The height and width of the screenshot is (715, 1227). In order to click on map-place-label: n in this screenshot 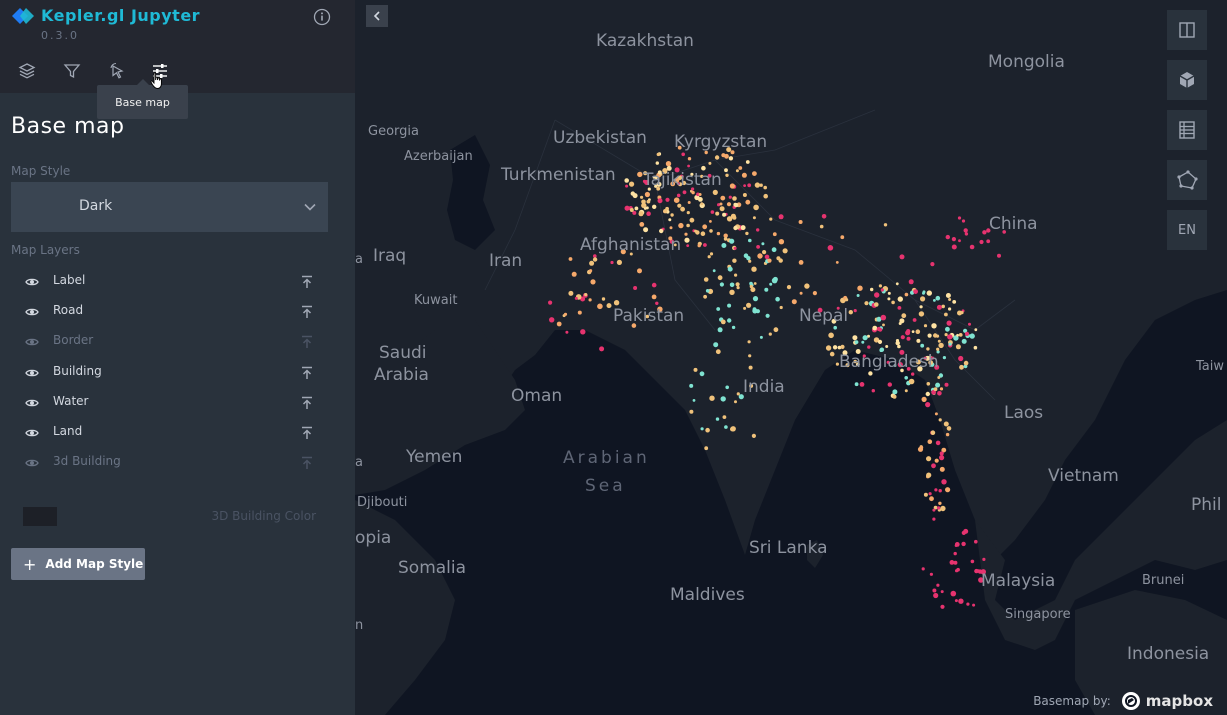, I will do `click(359, 625)`.